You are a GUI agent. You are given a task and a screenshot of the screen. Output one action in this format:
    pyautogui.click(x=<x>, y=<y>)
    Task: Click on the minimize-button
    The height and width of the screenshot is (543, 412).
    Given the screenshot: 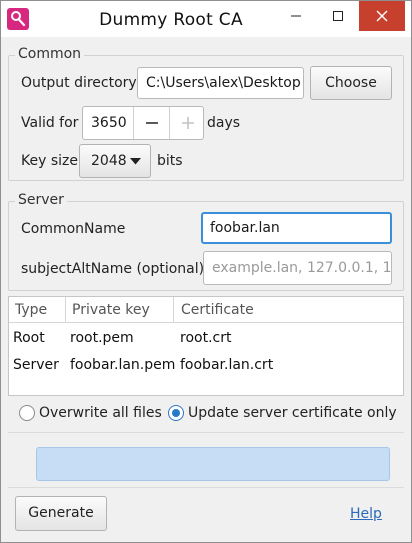 What is the action you would take?
    pyautogui.click(x=296, y=16)
    